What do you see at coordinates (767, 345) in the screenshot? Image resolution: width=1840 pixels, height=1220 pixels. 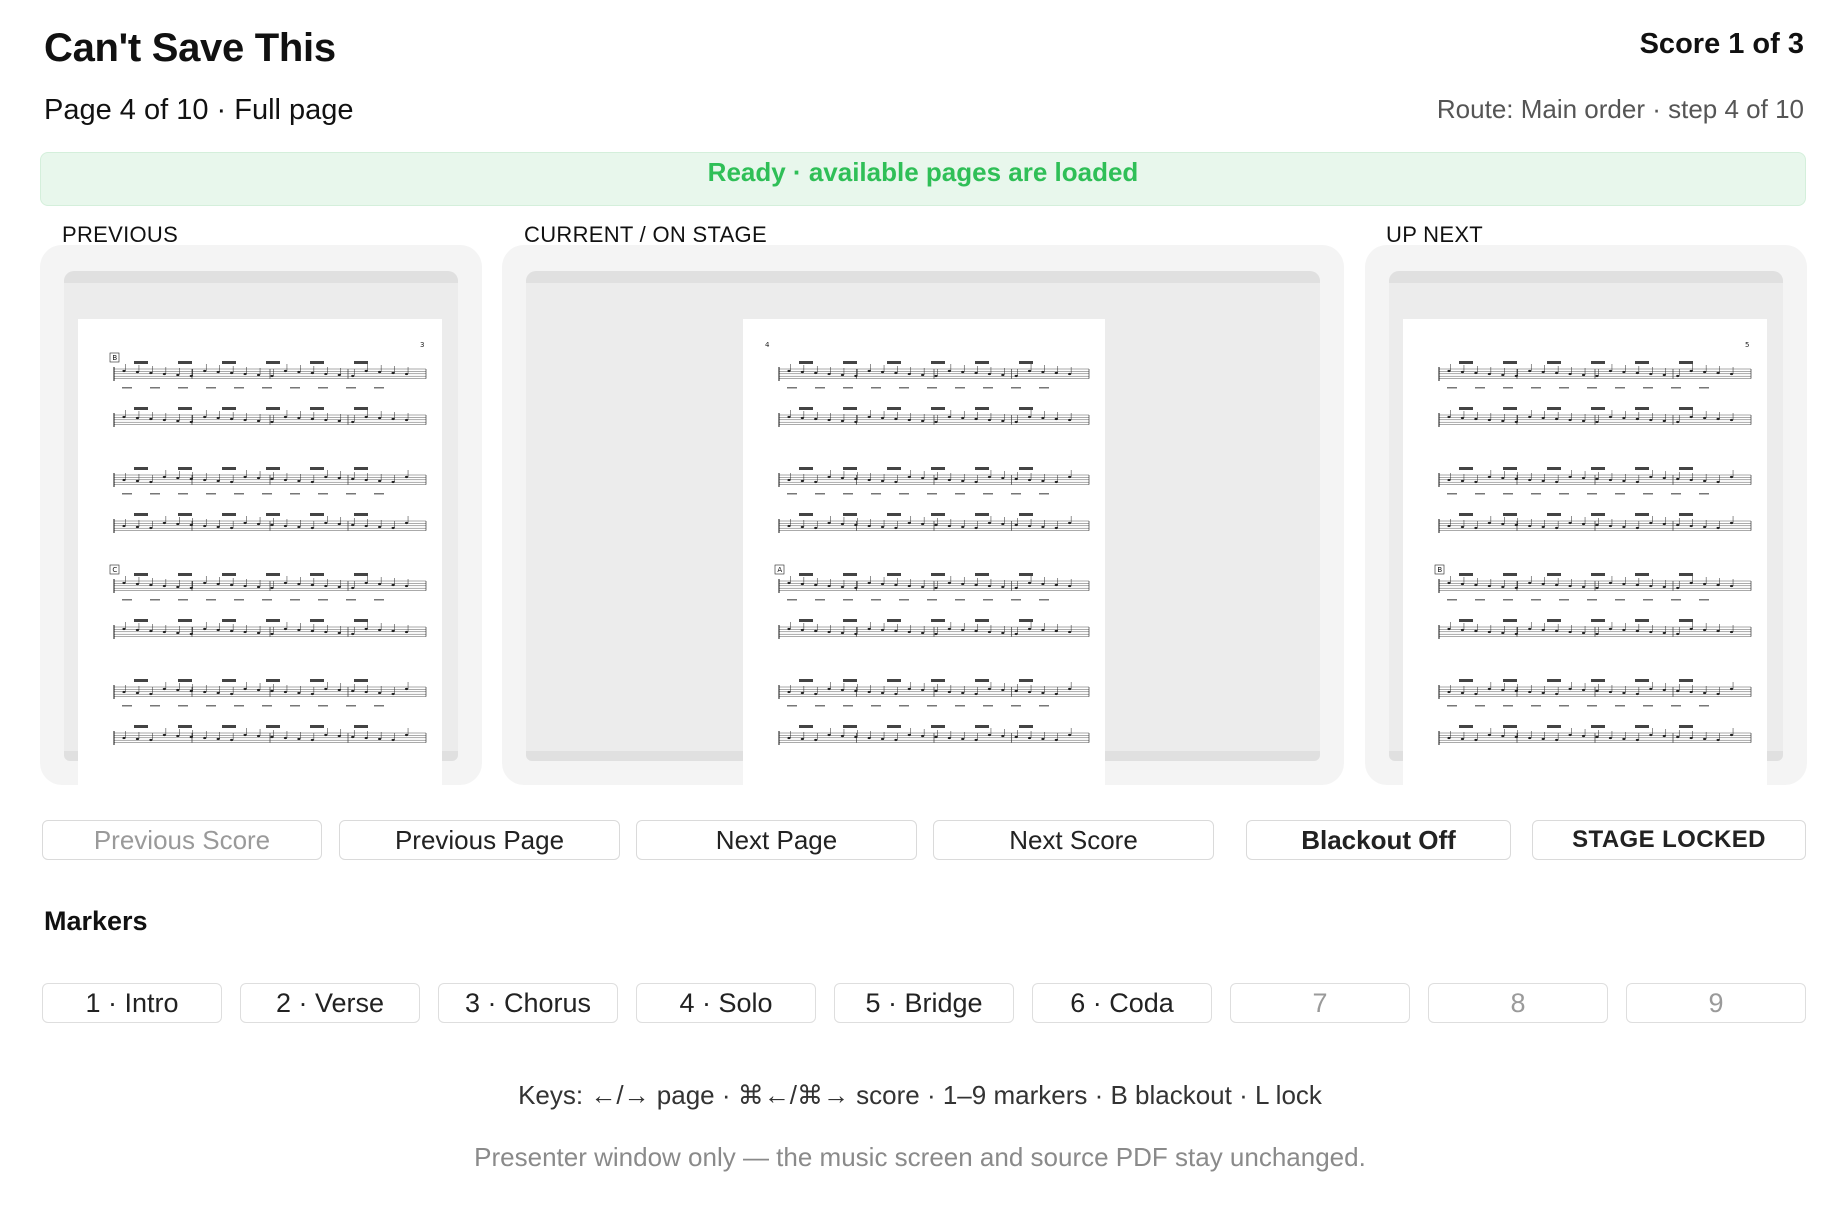 I see `page-number-label: 4` at bounding box center [767, 345].